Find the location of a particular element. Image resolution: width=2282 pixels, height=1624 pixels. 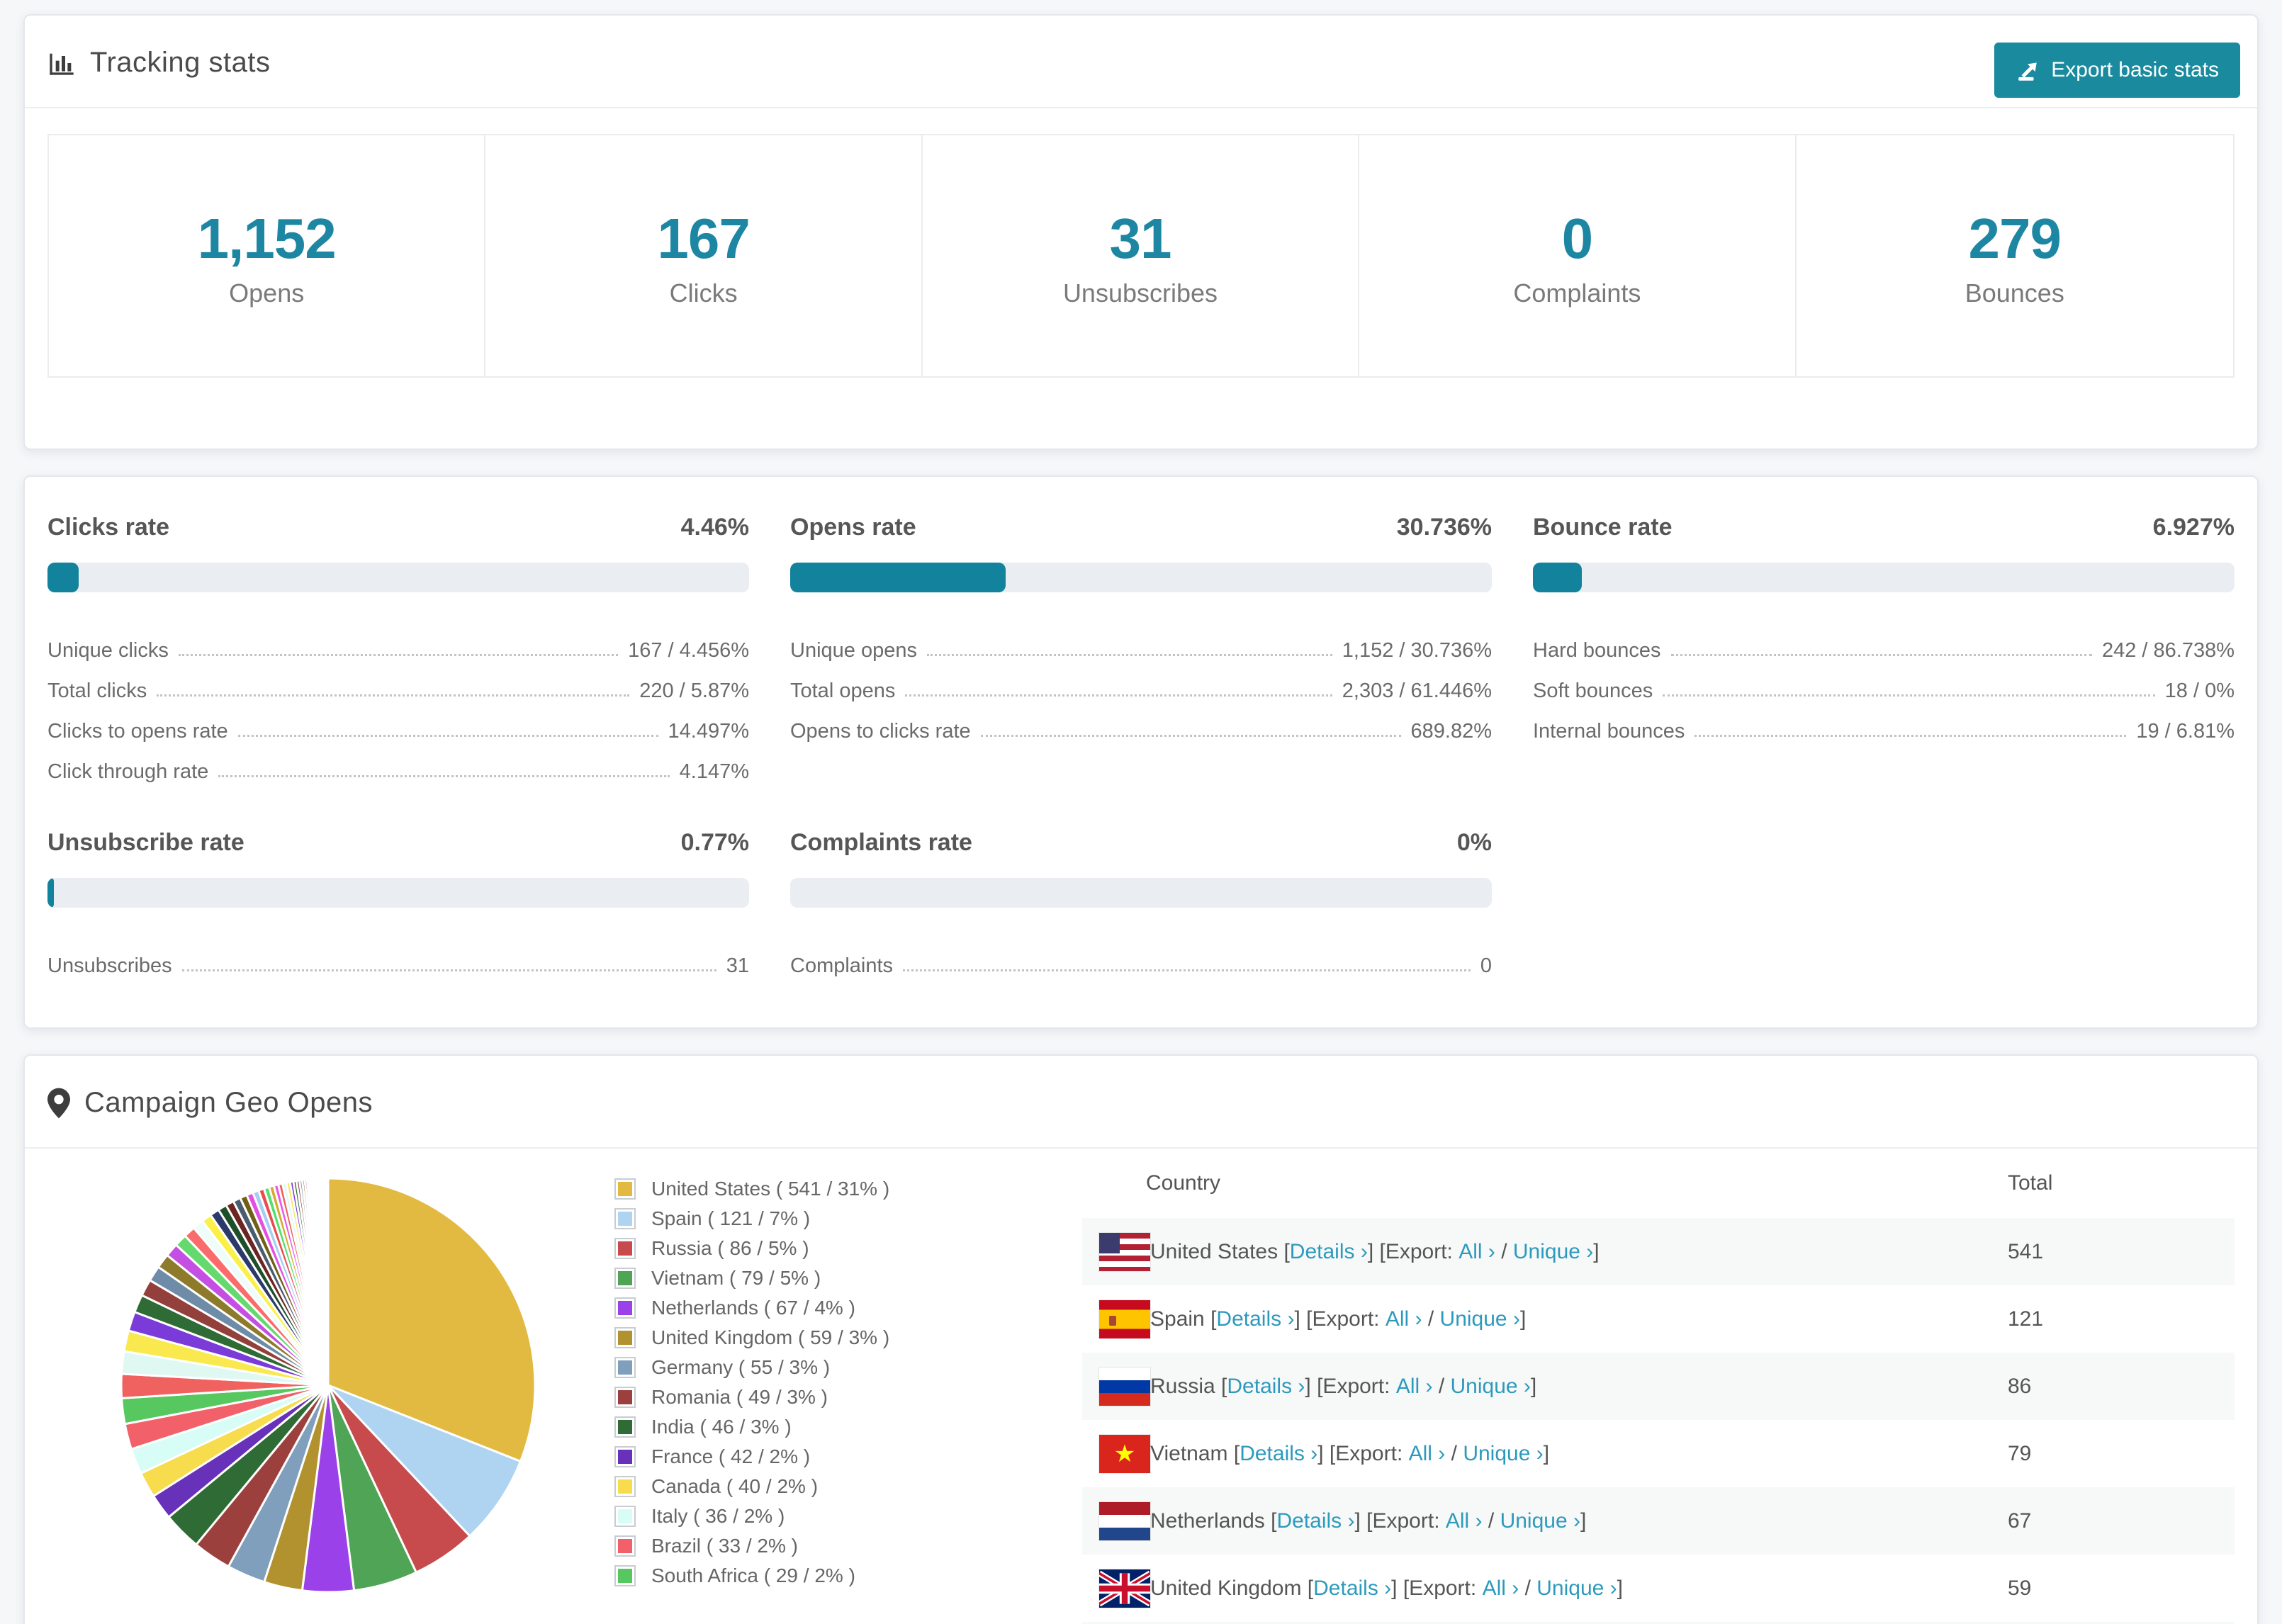

rate-row-label: Clicks to opens rate is located at coordinates (138, 731).